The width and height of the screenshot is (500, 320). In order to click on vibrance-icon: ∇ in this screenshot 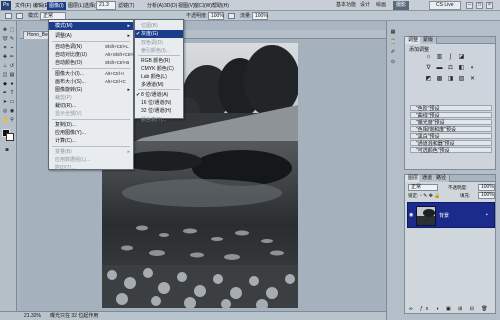, I will do `click(428, 68)`.